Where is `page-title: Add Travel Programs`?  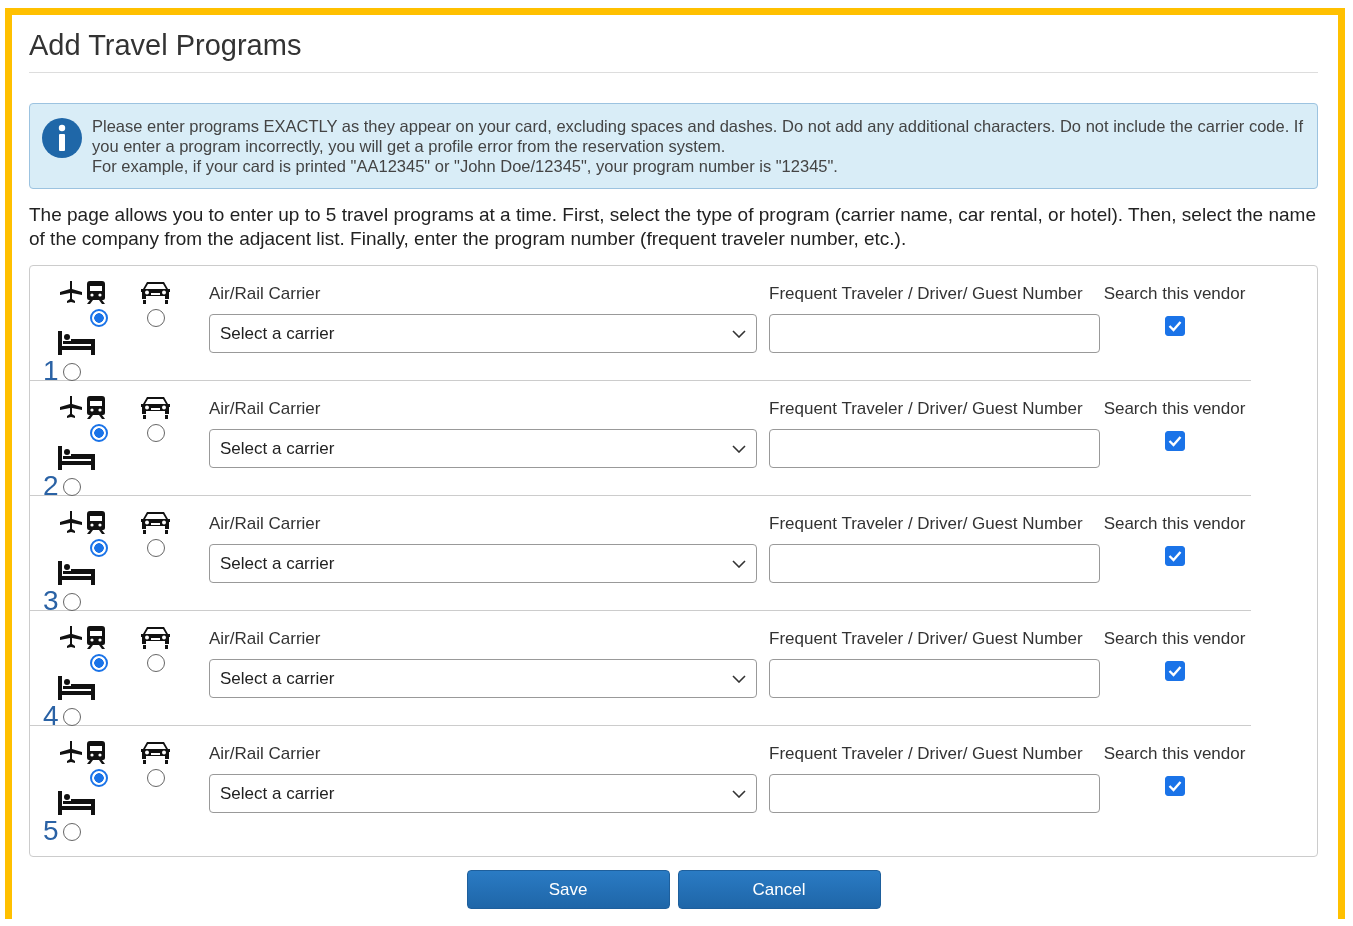
page-title: Add Travel Programs is located at coordinates (673, 51).